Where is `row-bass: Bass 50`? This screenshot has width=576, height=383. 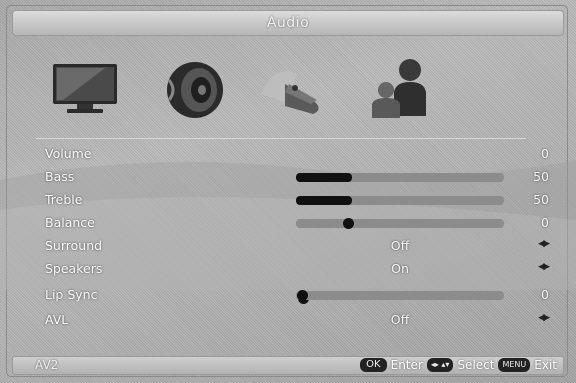 row-bass: Bass 50 is located at coordinates (288, 178).